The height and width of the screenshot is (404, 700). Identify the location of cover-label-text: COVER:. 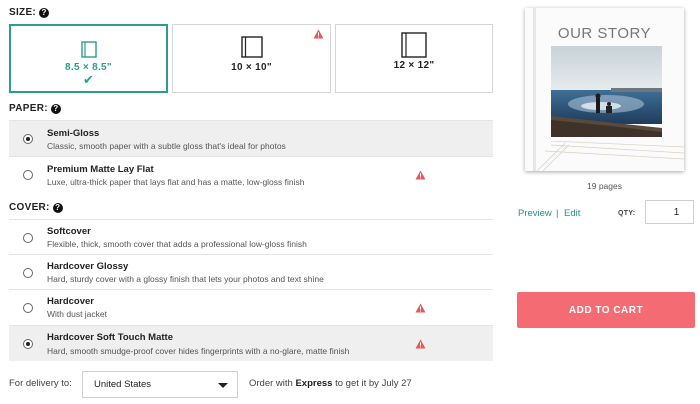
(29, 207).